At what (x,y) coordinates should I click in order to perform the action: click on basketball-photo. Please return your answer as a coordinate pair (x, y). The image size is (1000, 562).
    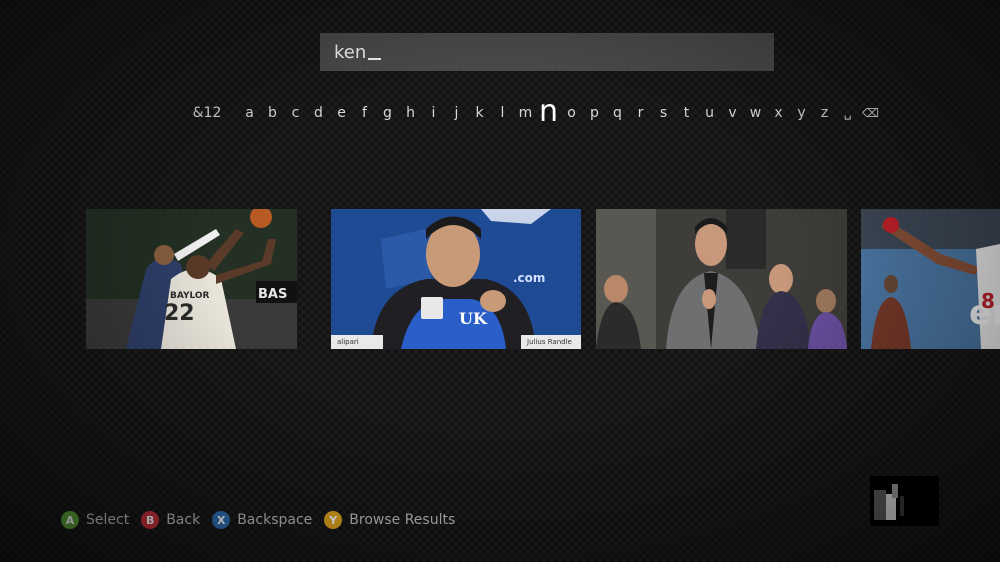
    Looking at the image, I should click on (191, 279).